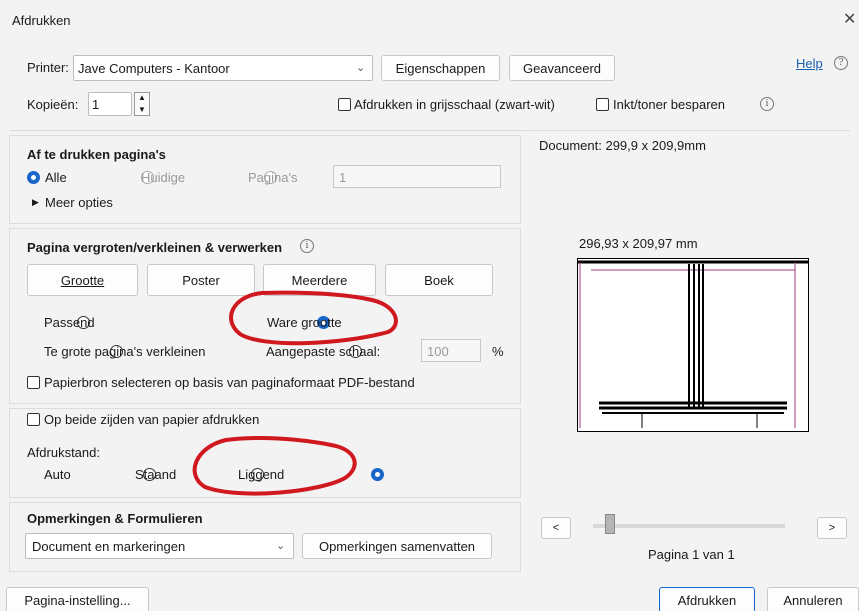 Image resolution: width=859 pixels, height=611 pixels. I want to click on actual-size-label: Ware grootte, so click(304, 322).